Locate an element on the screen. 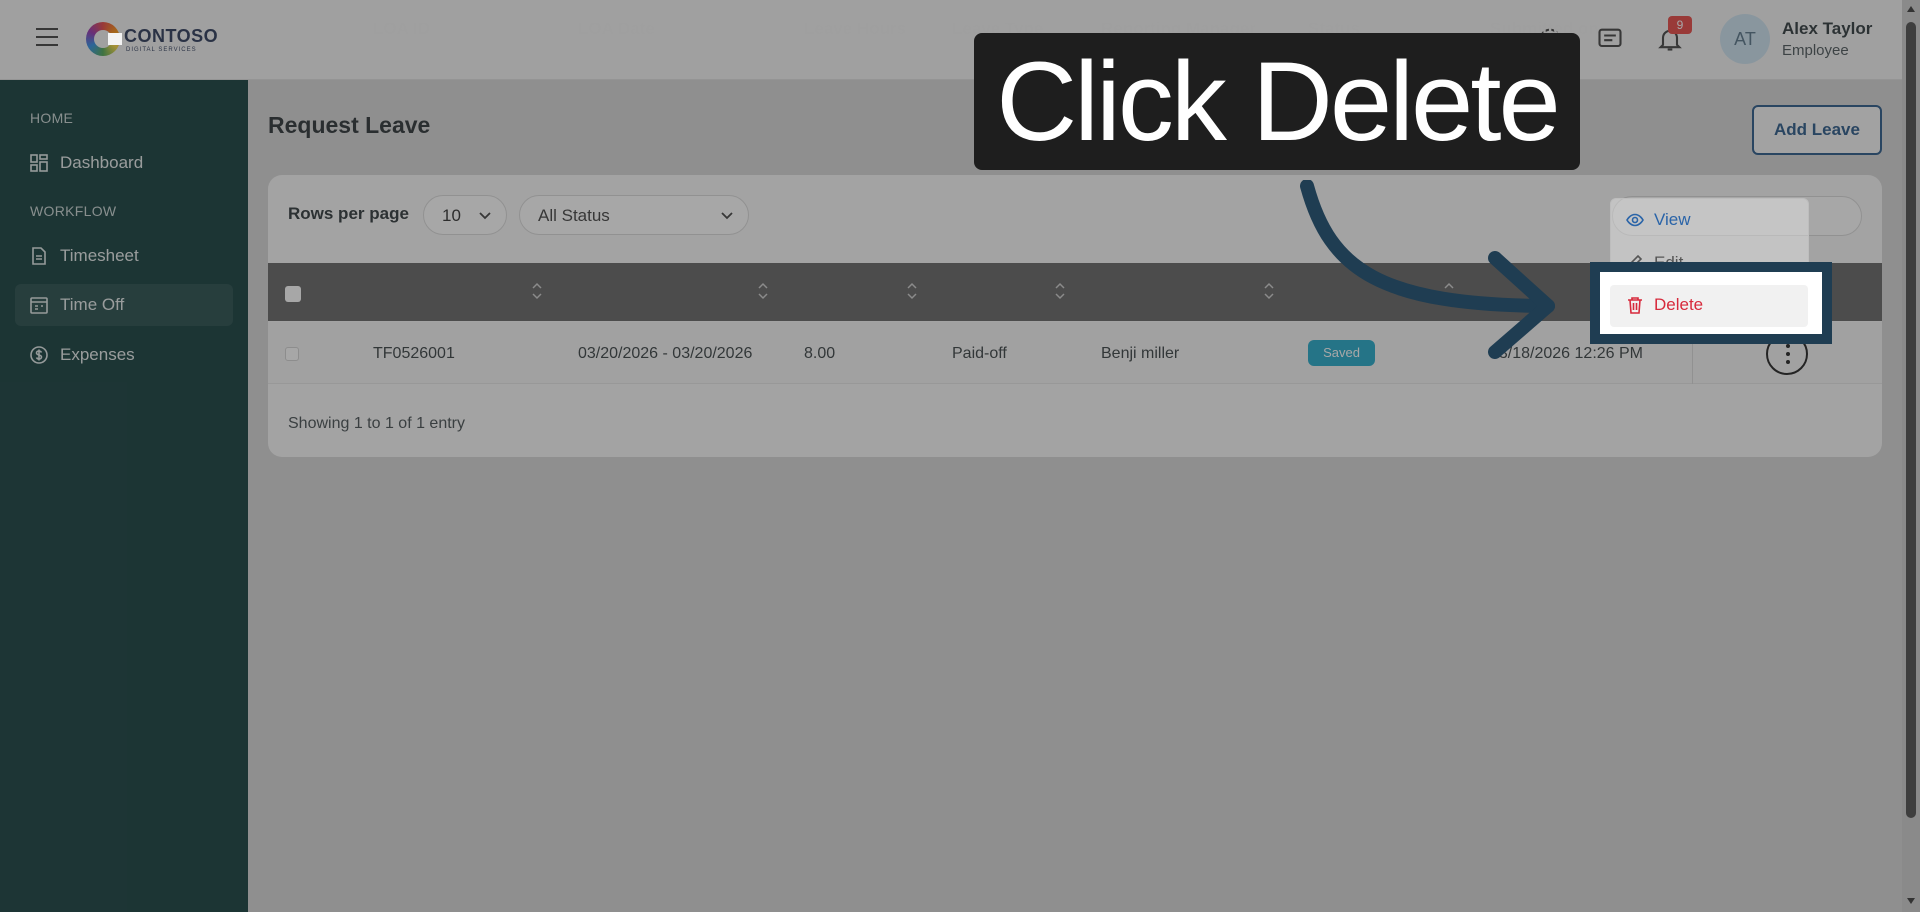 This screenshot has height=912, width=1920. menu-item-label: Delete is located at coordinates (1679, 304).